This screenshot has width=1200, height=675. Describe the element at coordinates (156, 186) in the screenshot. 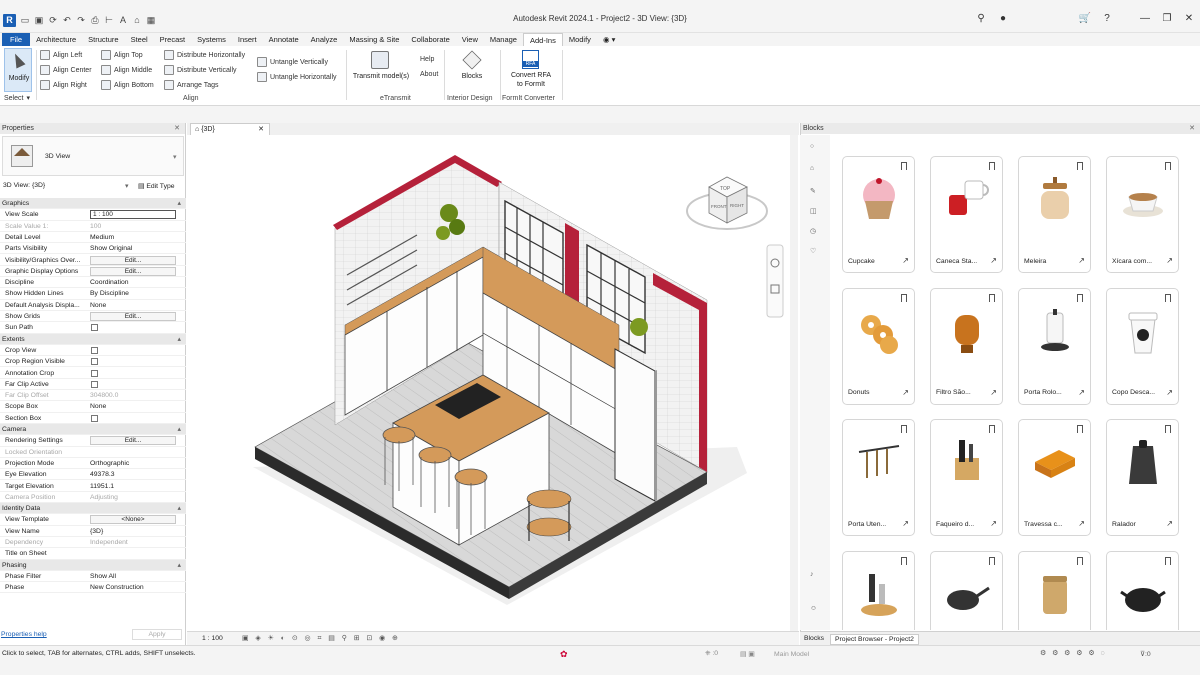

I see `edit-type-button: ▤ Edit Type` at that location.